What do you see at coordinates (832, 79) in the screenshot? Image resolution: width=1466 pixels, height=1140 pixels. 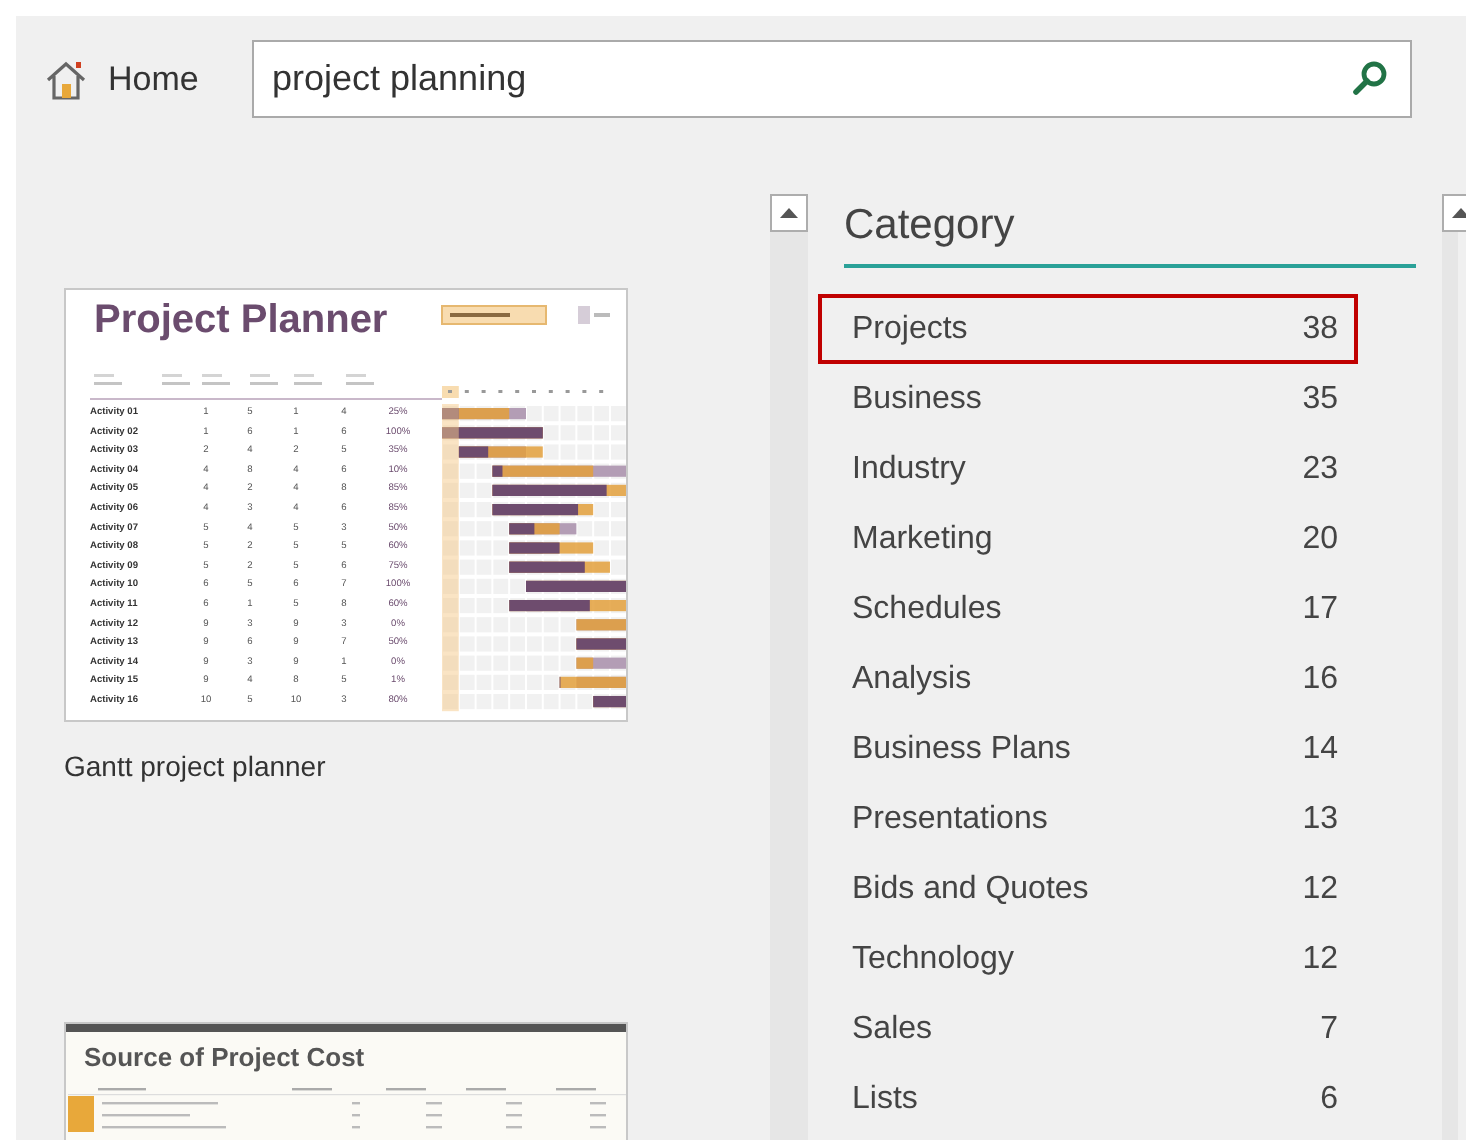 I see `search-field: project planning` at bounding box center [832, 79].